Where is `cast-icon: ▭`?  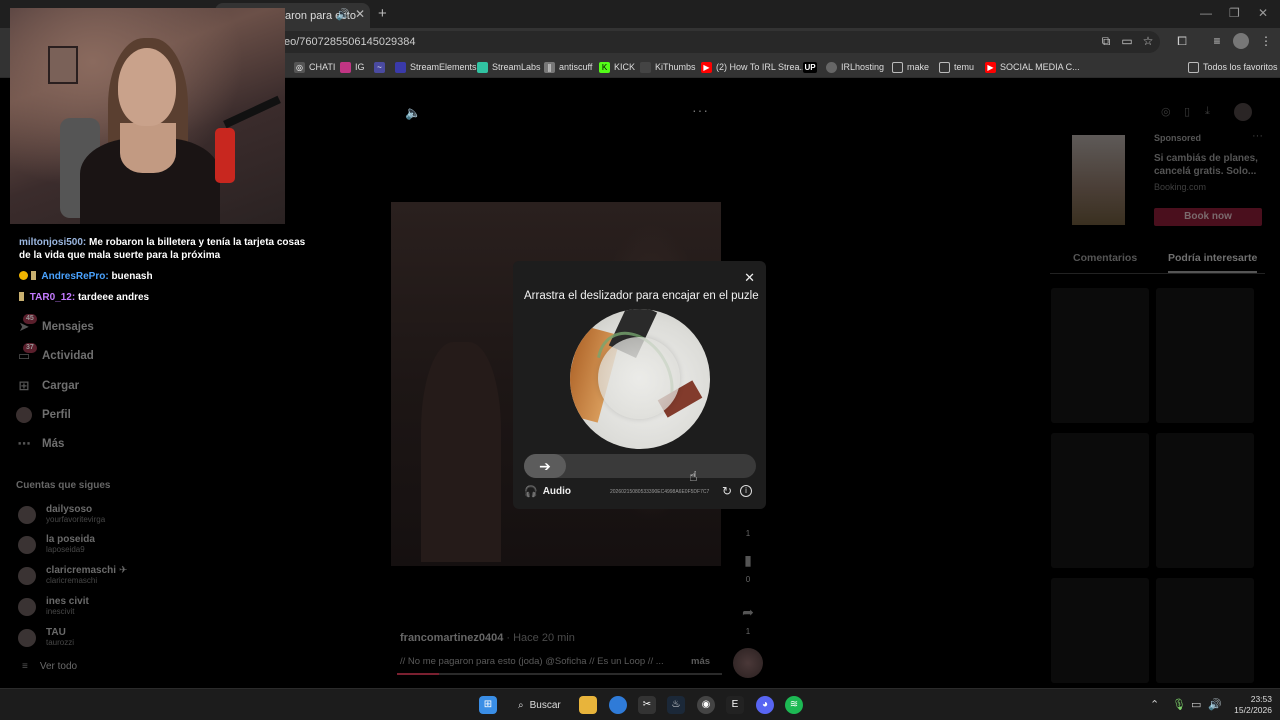
cast-icon: ▭ is located at coordinates (1127, 41).